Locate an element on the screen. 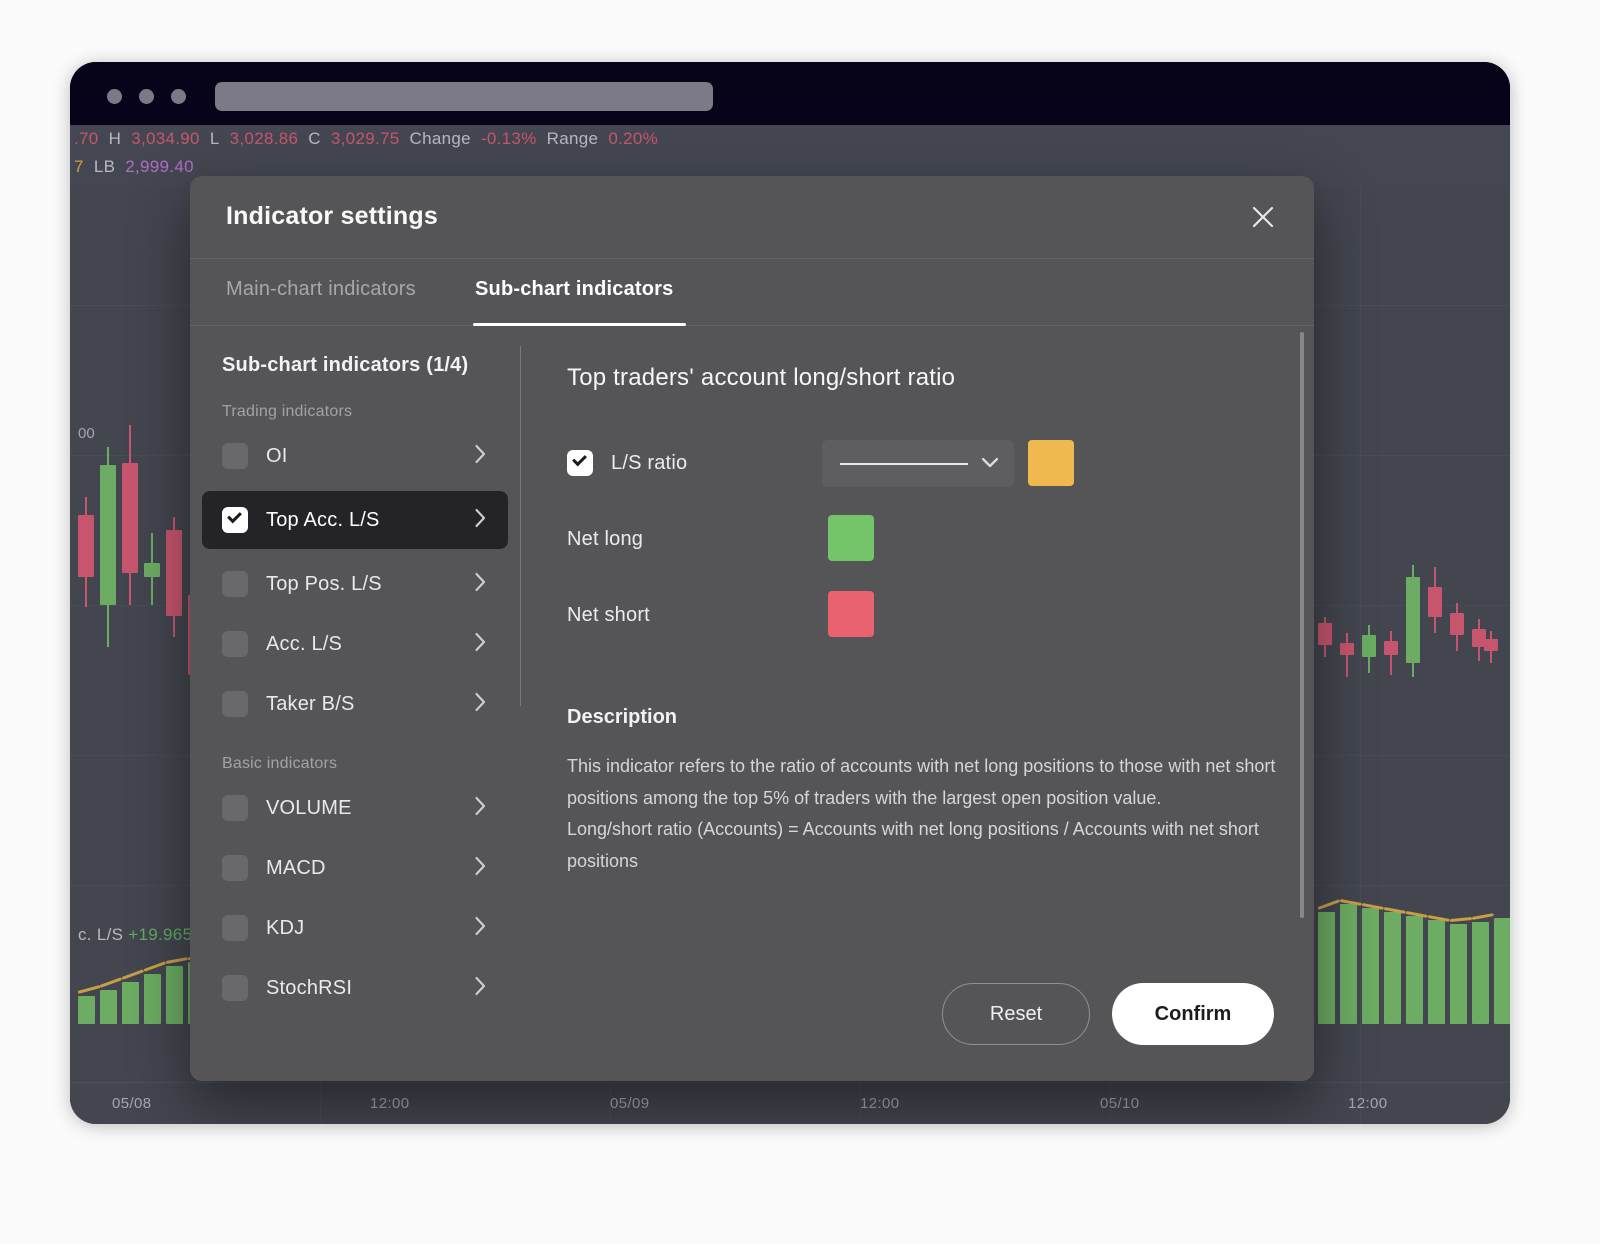 The width and height of the screenshot is (1600, 1244). line-style-select is located at coordinates (918, 463).